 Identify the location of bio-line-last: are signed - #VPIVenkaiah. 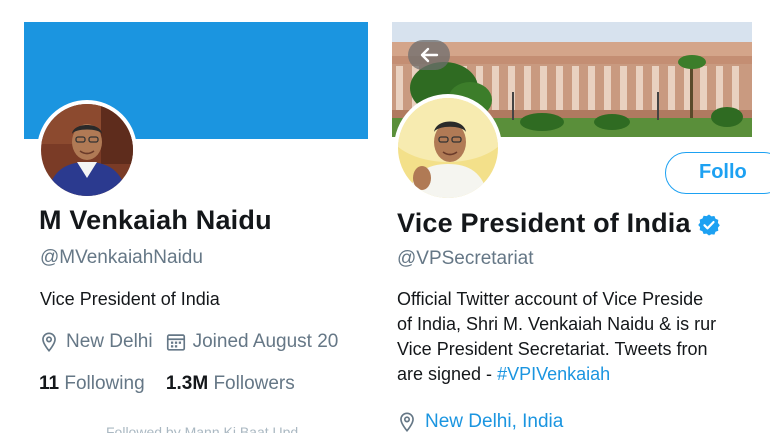
(556, 374).